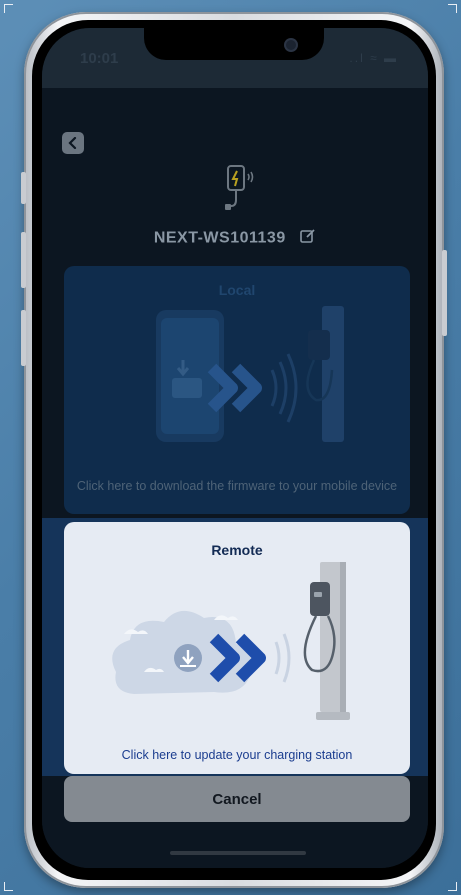 This screenshot has width=461, height=895. What do you see at coordinates (250, 374) in the screenshot?
I see `local-download-illustration` at bounding box center [250, 374].